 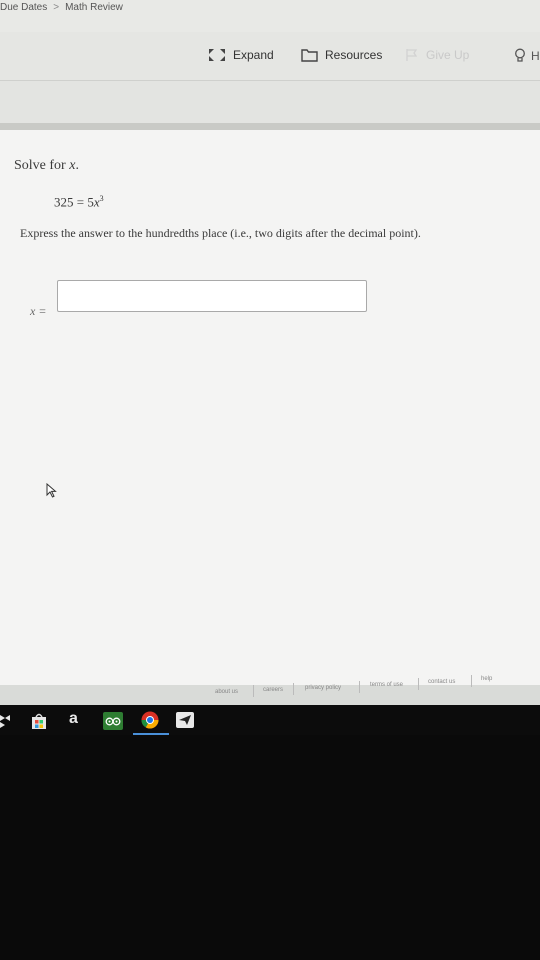 What do you see at coordinates (527, 55) in the screenshot?
I see `hint-button: H` at bounding box center [527, 55].